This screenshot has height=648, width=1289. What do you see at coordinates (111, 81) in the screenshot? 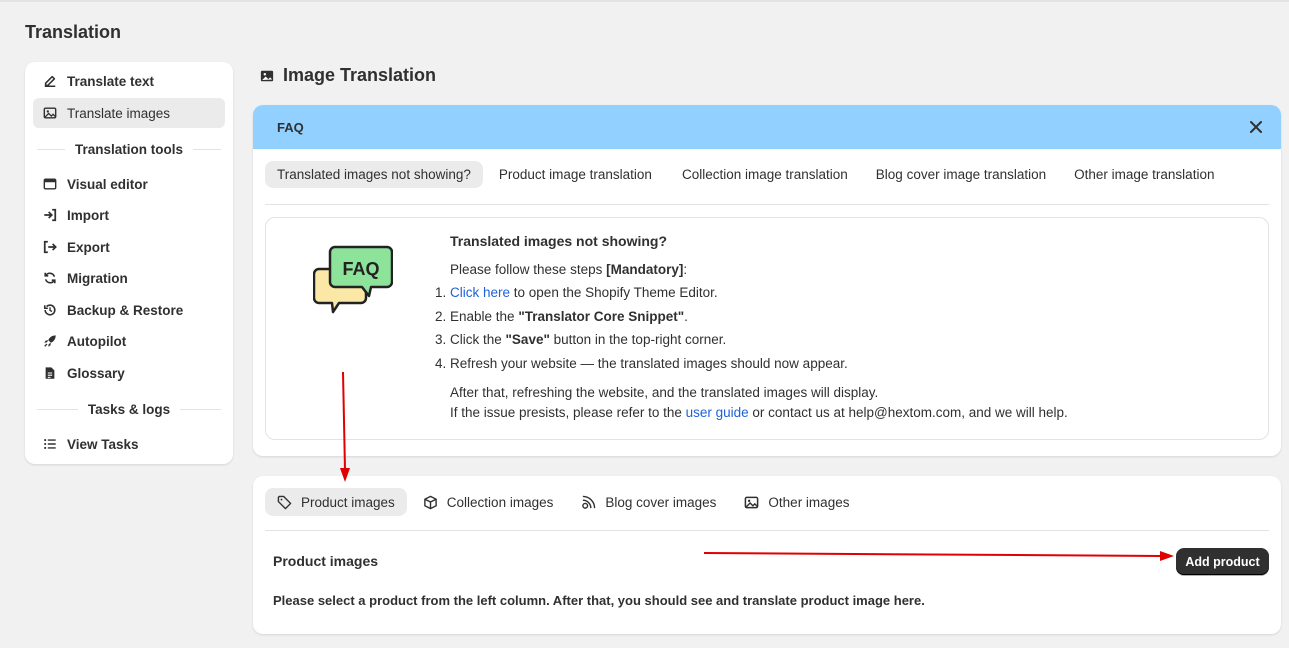
I see `sidebar-item-label: Translate text` at bounding box center [111, 81].